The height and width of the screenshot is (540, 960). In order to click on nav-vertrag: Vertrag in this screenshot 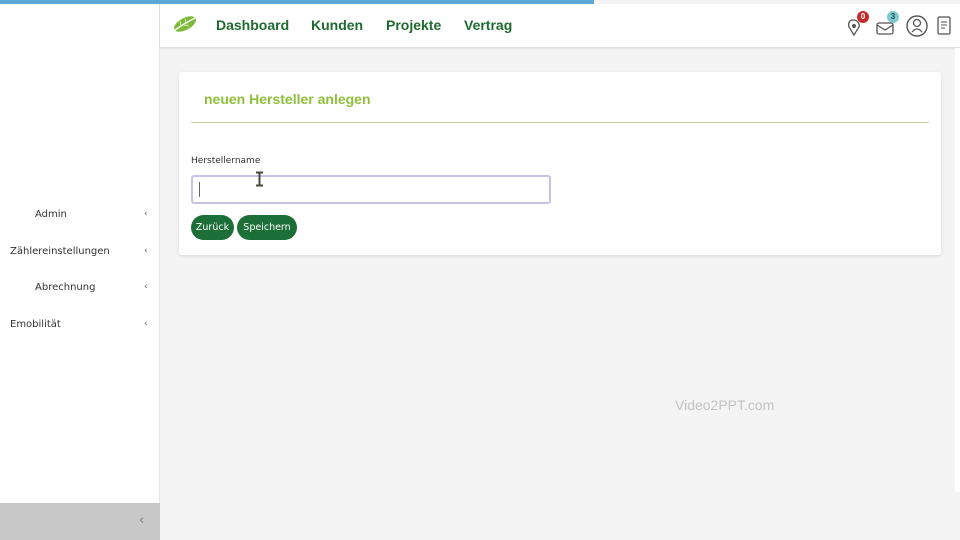, I will do `click(488, 25)`.